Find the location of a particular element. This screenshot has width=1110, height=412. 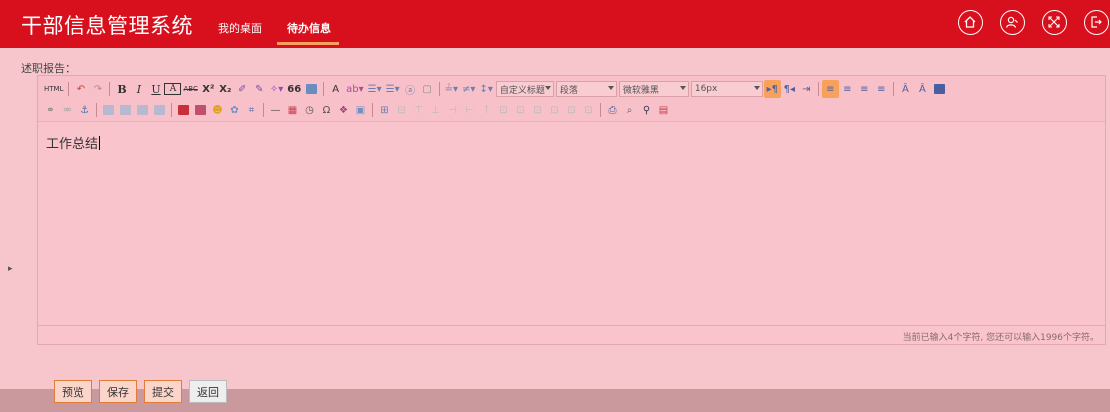

align-left-icon: ≡ is located at coordinates (830, 89).